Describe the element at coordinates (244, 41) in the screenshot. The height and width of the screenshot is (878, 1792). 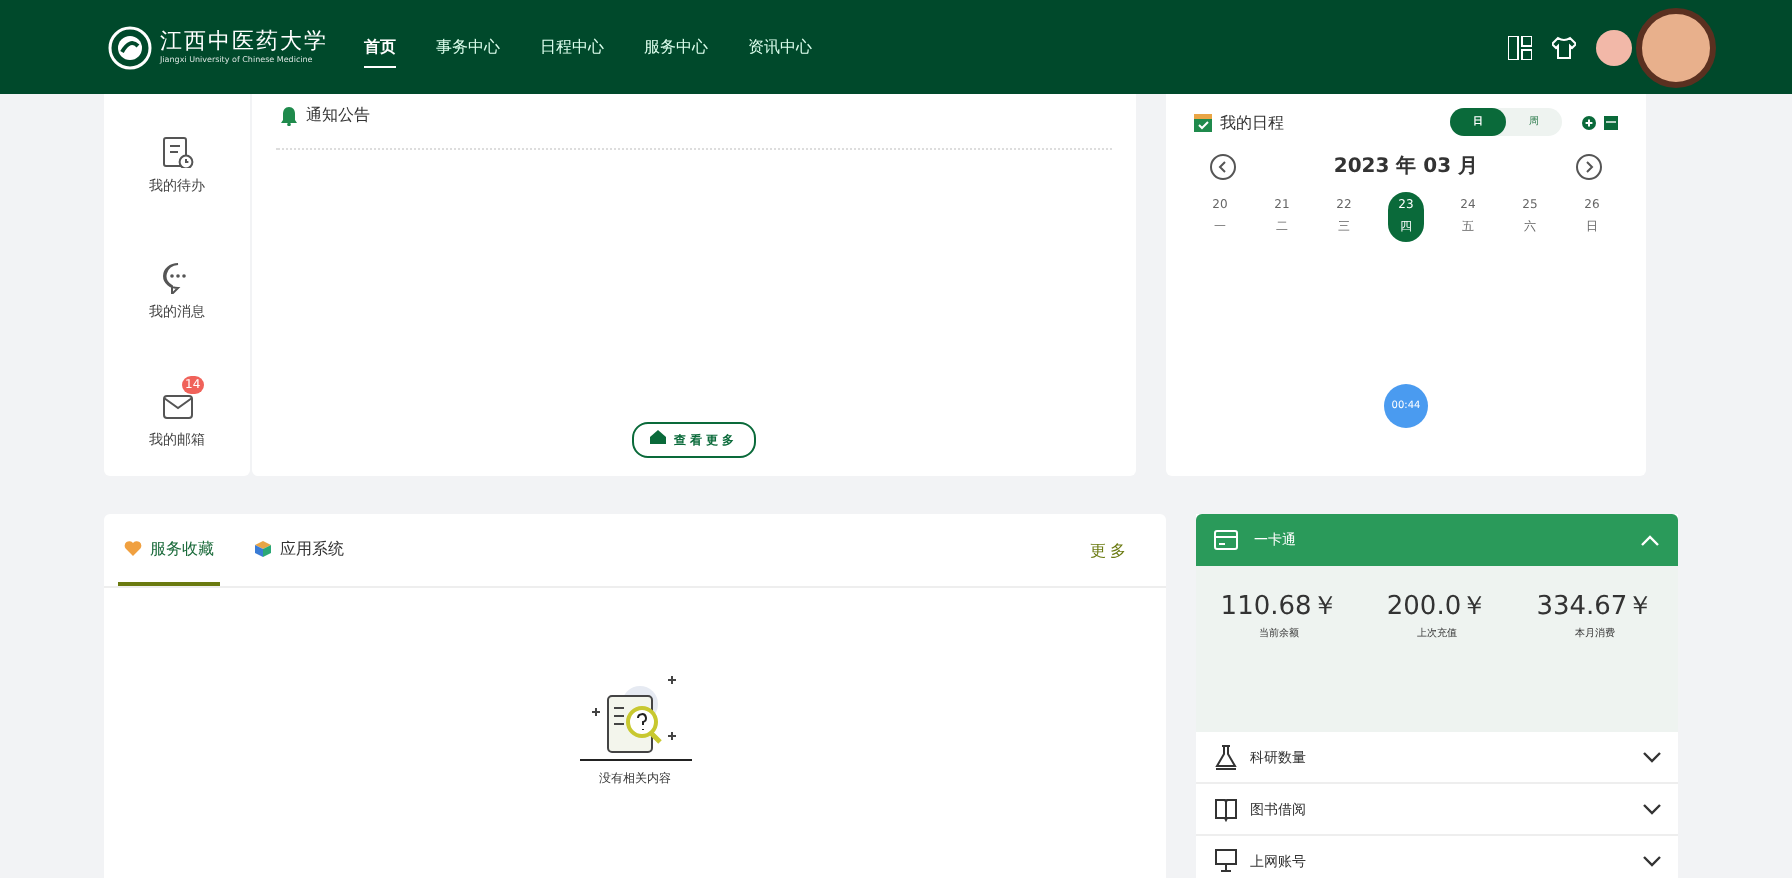
I see `university-name: 江西中医药大学` at that location.